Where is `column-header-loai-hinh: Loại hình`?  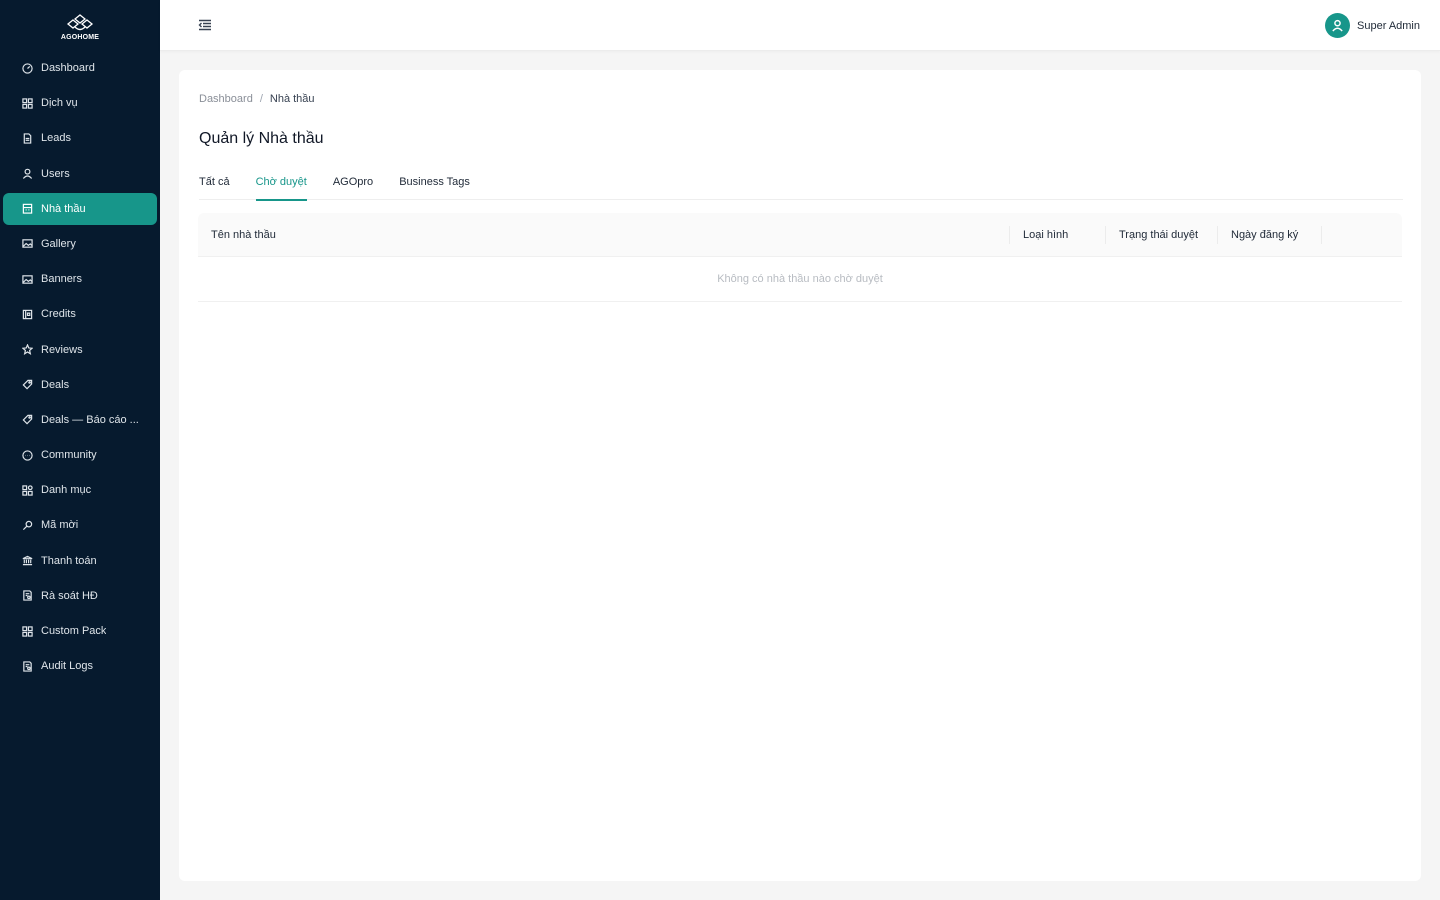 column-header-loai-hinh: Loại hình is located at coordinates (1058, 235).